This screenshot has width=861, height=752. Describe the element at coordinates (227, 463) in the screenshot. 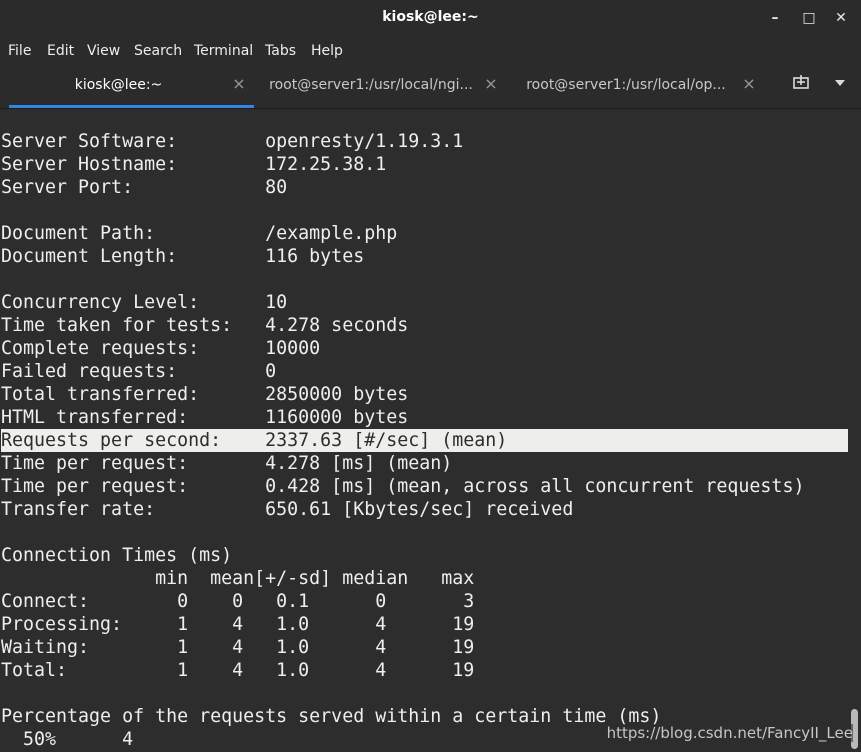

I see `terminal-line: Time per request: 4.278 [ms] (mean)` at that location.